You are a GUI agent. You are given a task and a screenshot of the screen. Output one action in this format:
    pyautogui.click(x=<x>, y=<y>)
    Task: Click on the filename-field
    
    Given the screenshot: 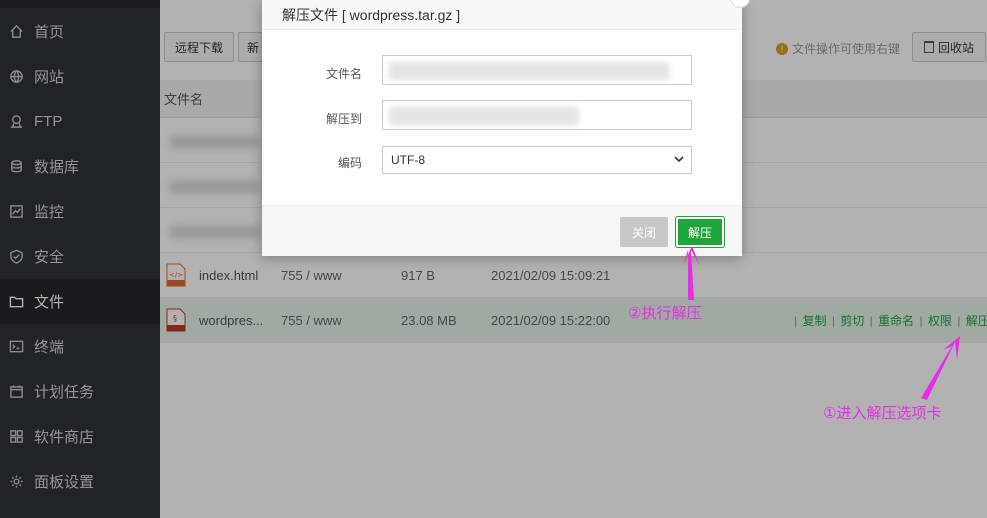 What is the action you would take?
    pyautogui.click(x=537, y=70)
    